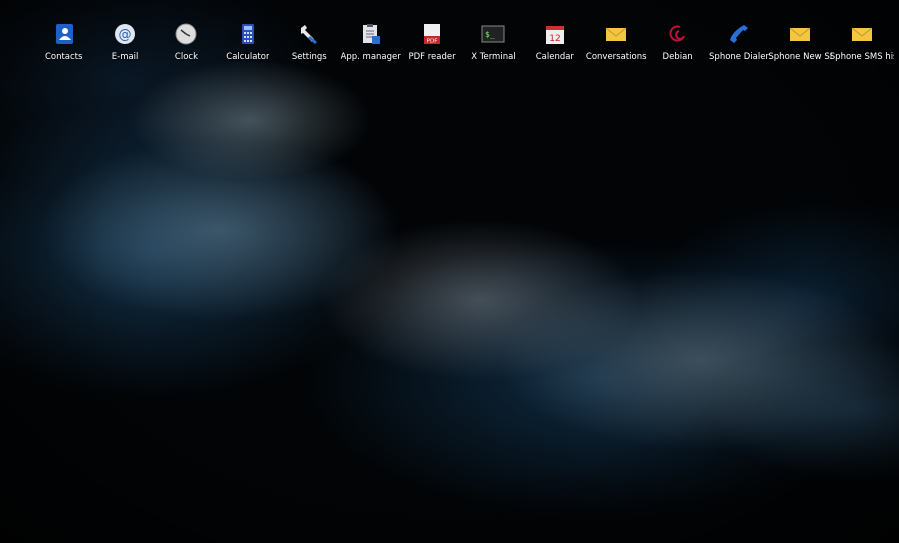 The width and height of the screenshot is (899, 543). Describe the element at coordinates (861, 57) in the screenshot. I see `app-label: Sphone SMS hist-` at that location.